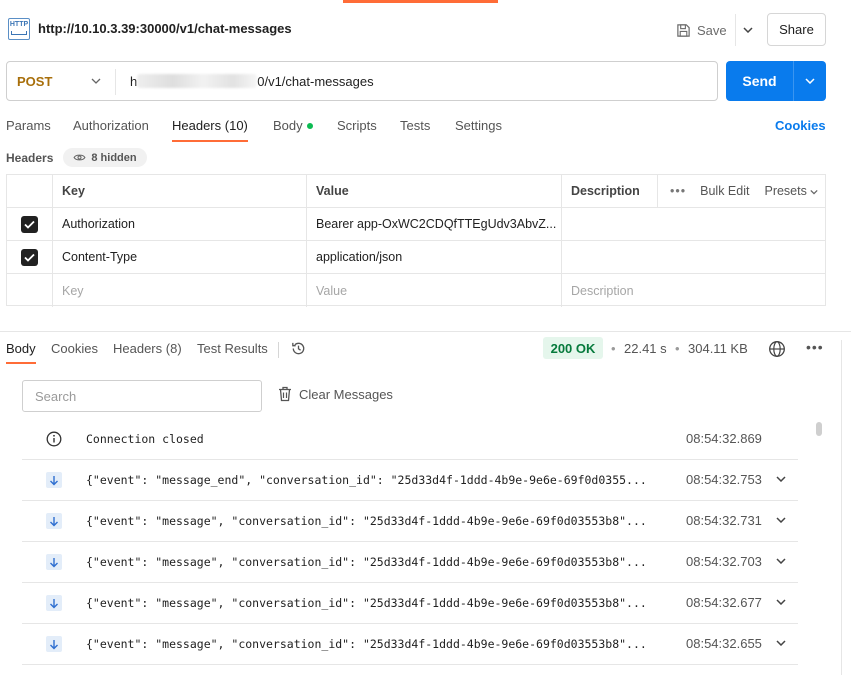 This screenshot has width=851, height=675. I want to click on response-time: 22.41 s, so click(645, 348).